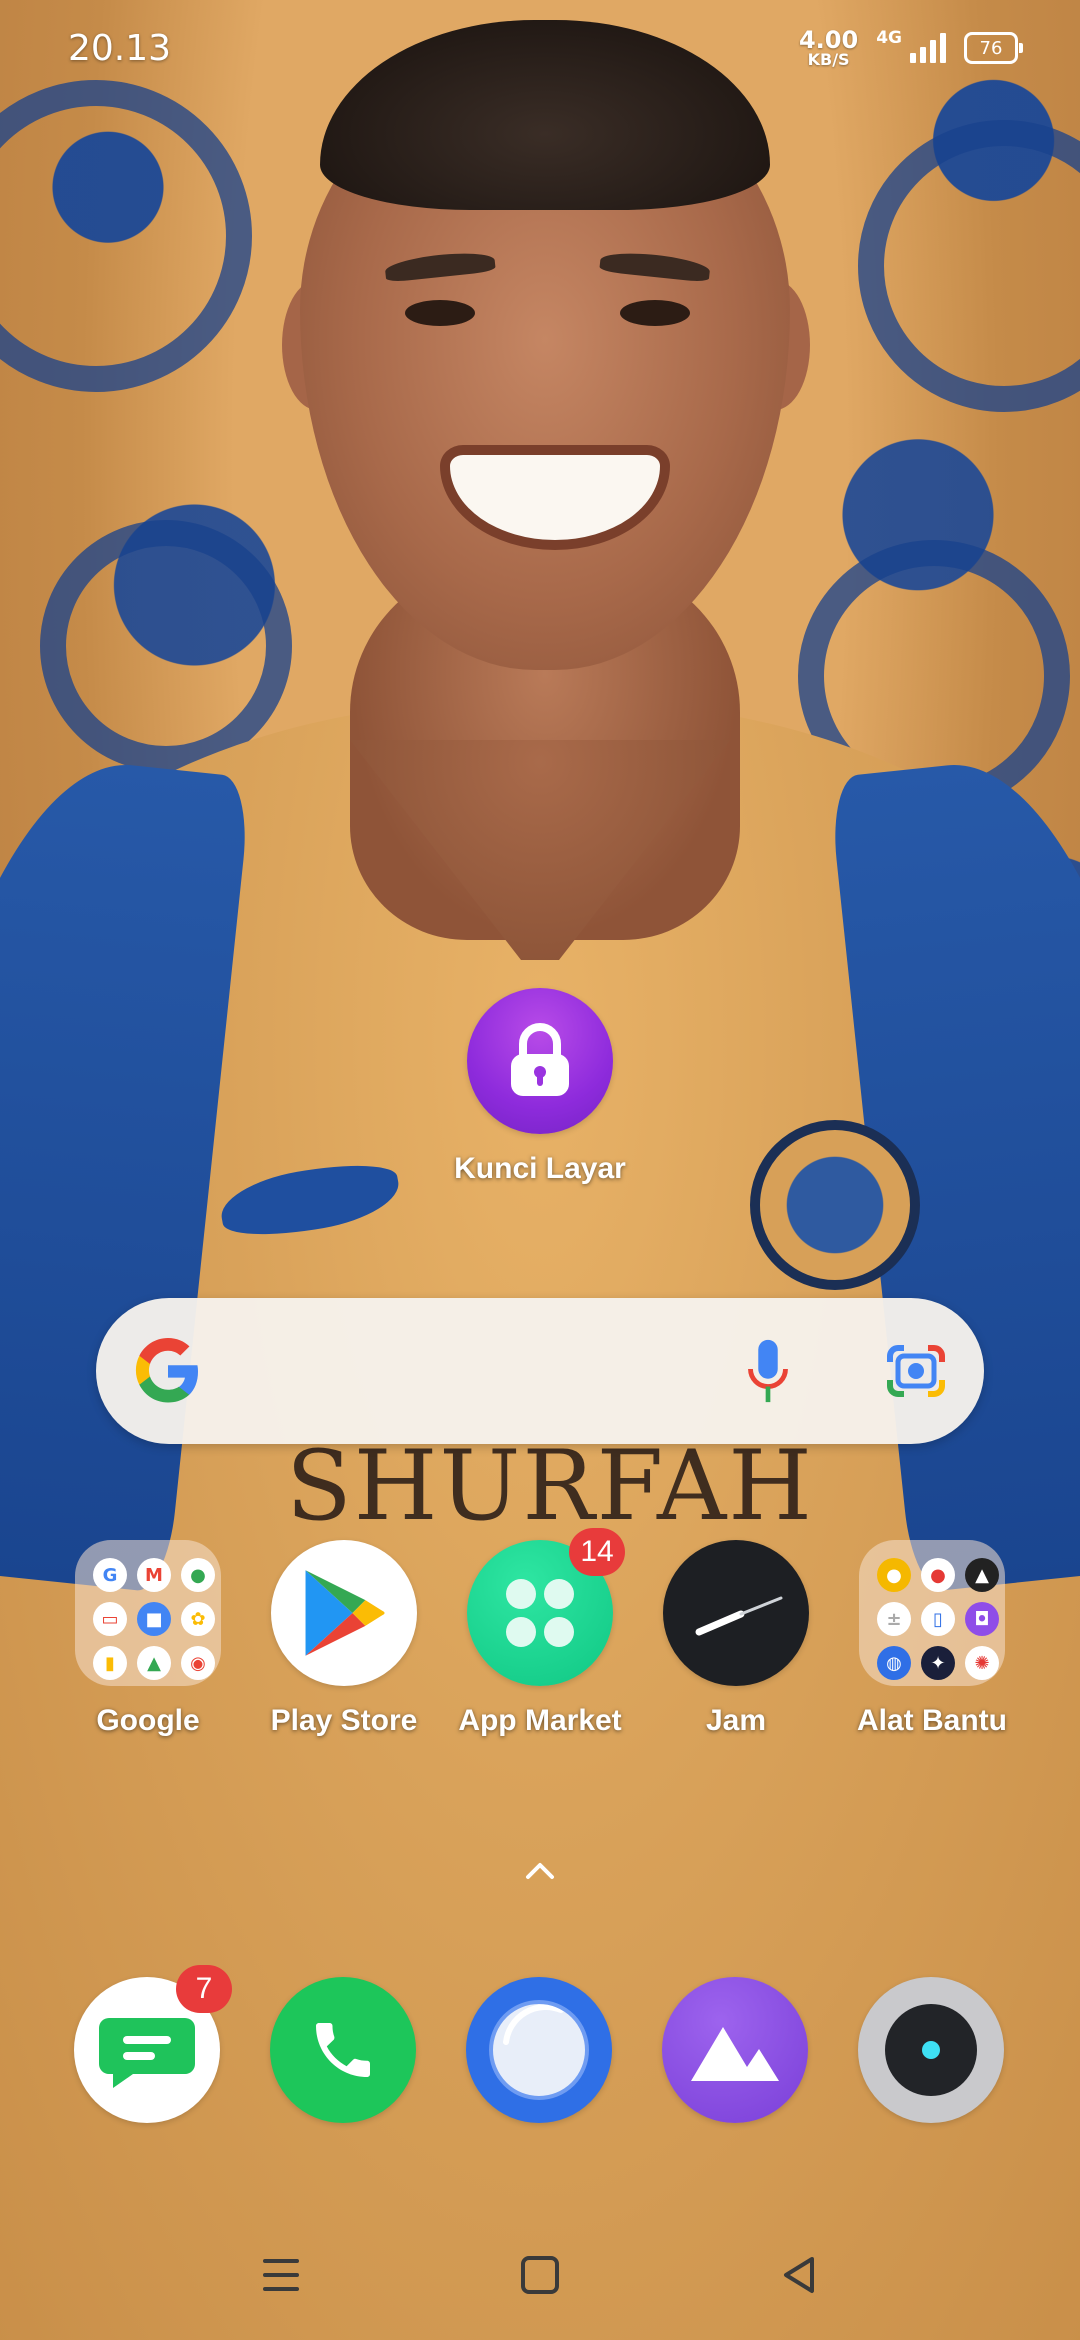 This screenshot has height=2340, width=1080. I want to click on recent-apps-button, so click(281, 2275).